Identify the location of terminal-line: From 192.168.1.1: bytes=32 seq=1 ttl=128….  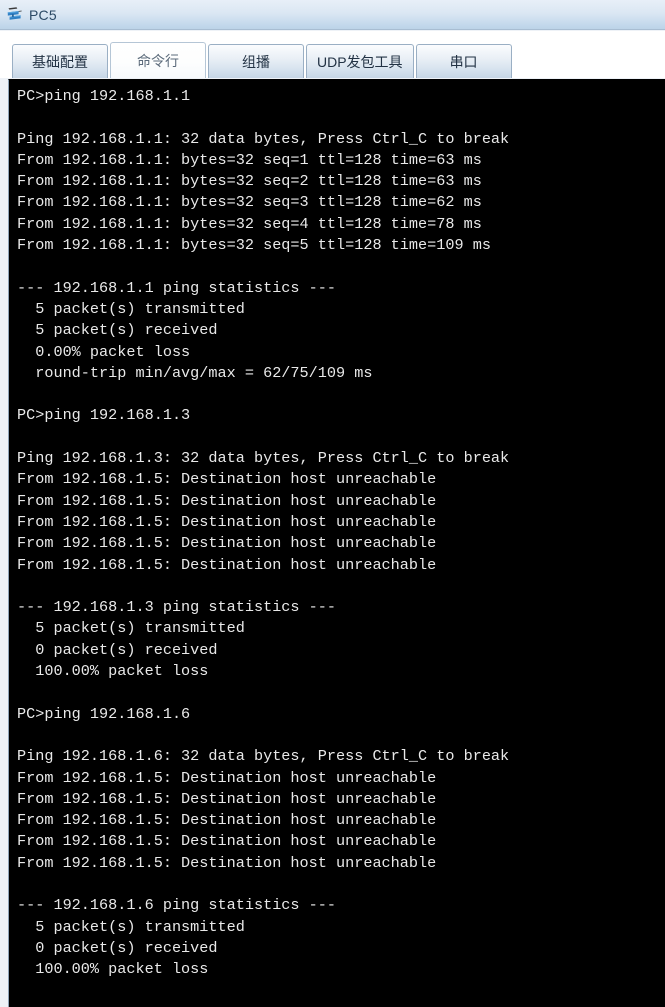
(249, 159).